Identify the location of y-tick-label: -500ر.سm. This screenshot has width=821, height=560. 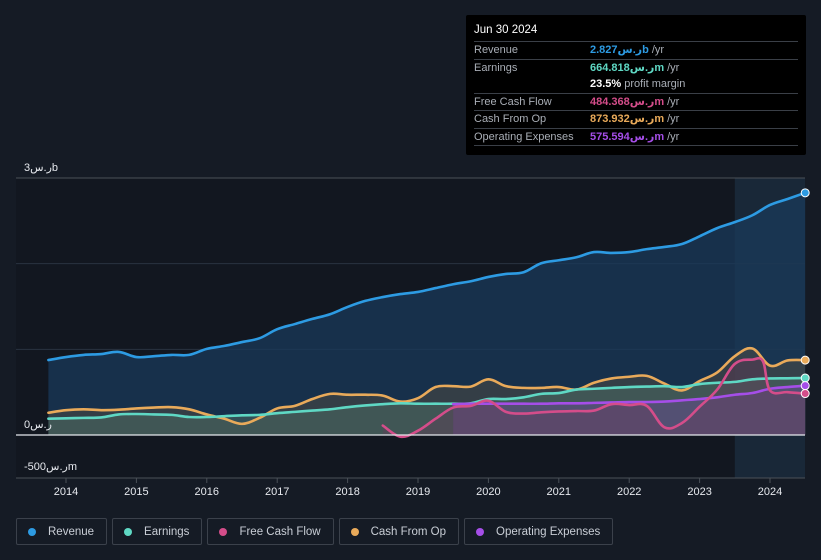
(50, 467).